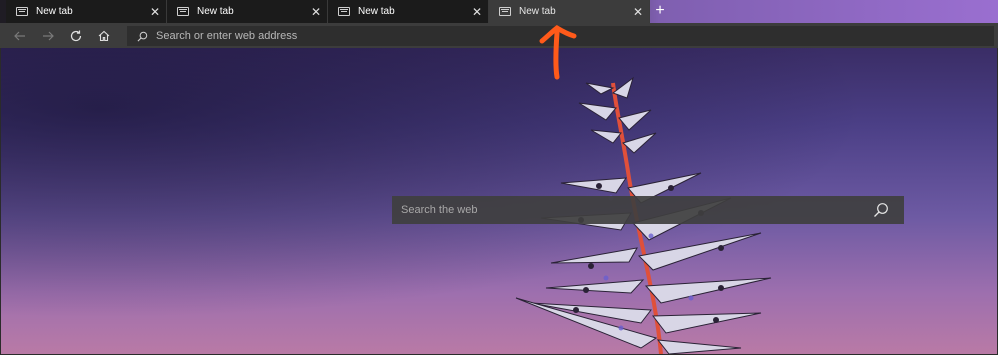  Describe the element at coordinates (558, 52) in the screenshot. I see `annotation-arrow-icon` at that location.